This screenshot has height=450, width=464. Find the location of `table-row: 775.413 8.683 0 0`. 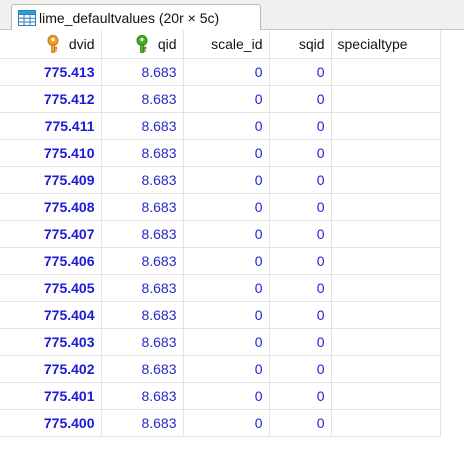

table-row: 775.413 8.683 0 0 is located at coordinates (220, 72).